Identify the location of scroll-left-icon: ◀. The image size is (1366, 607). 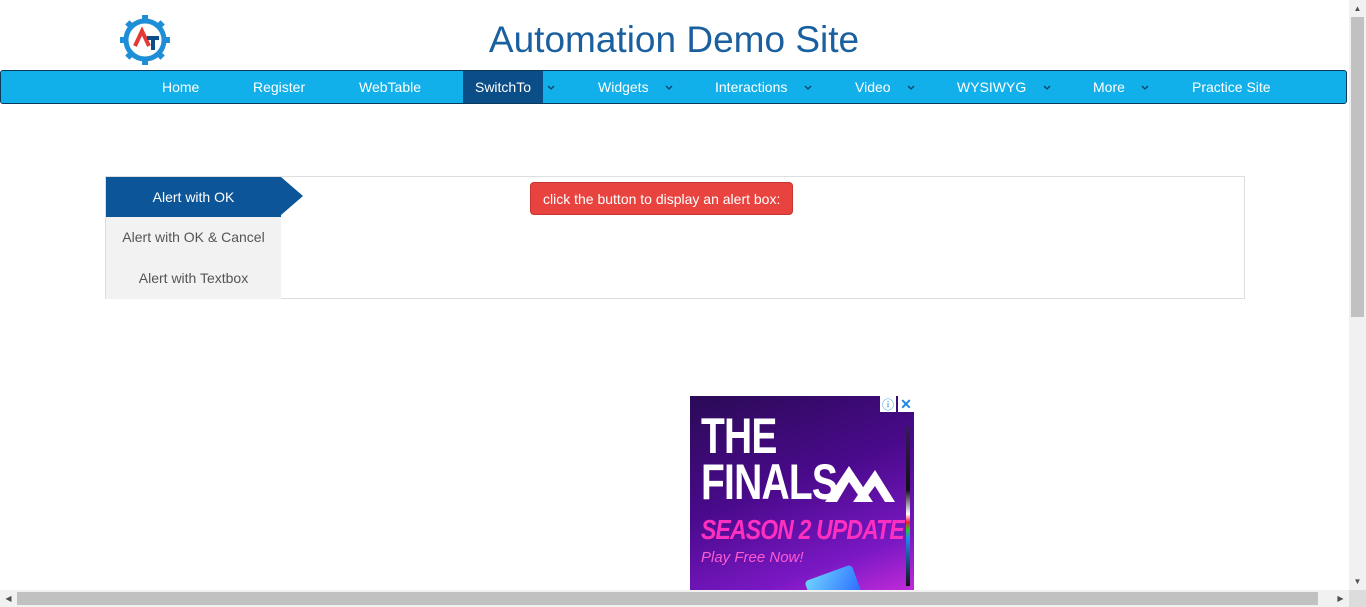
(8, 598).